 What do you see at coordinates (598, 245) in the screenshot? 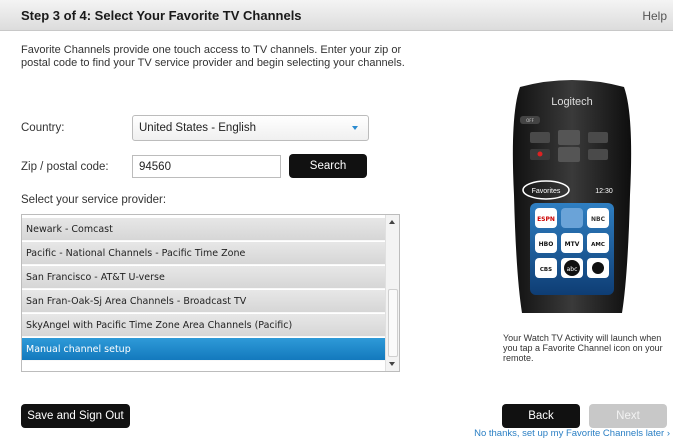
I see `remote-channel: AMC` at bounding box center [598, 245].